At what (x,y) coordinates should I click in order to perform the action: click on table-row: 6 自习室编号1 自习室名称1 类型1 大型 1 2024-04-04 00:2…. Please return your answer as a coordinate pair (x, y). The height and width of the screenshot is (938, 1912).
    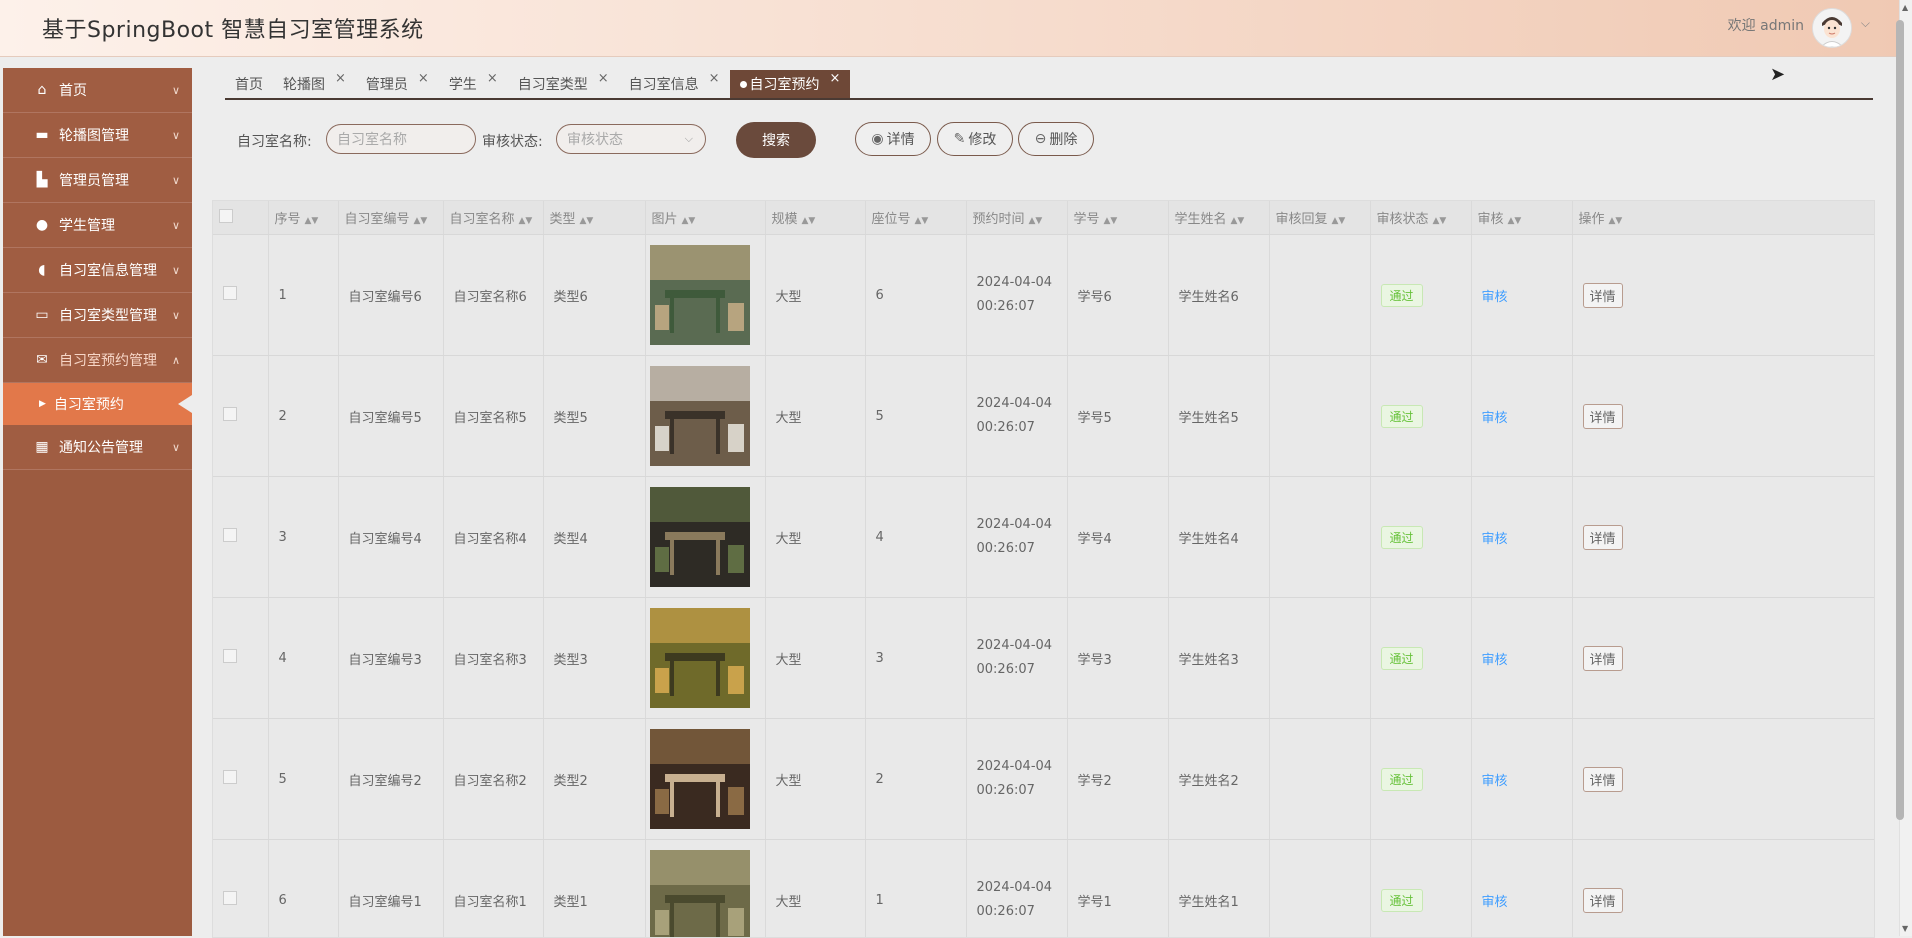
    Looking at the image, I should click on (1043, 889).